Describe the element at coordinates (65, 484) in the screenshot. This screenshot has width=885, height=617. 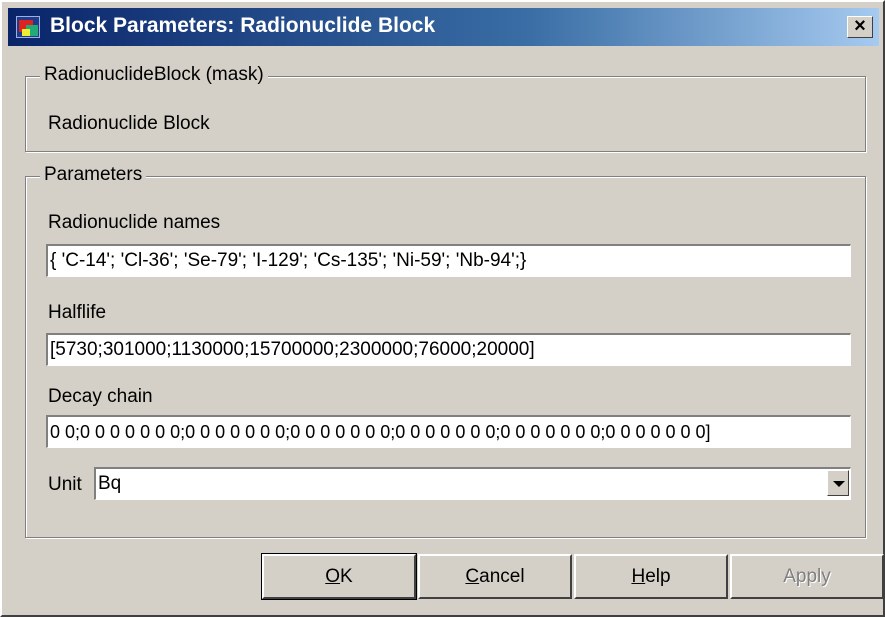
I see `unit-label: Unit` at that location.